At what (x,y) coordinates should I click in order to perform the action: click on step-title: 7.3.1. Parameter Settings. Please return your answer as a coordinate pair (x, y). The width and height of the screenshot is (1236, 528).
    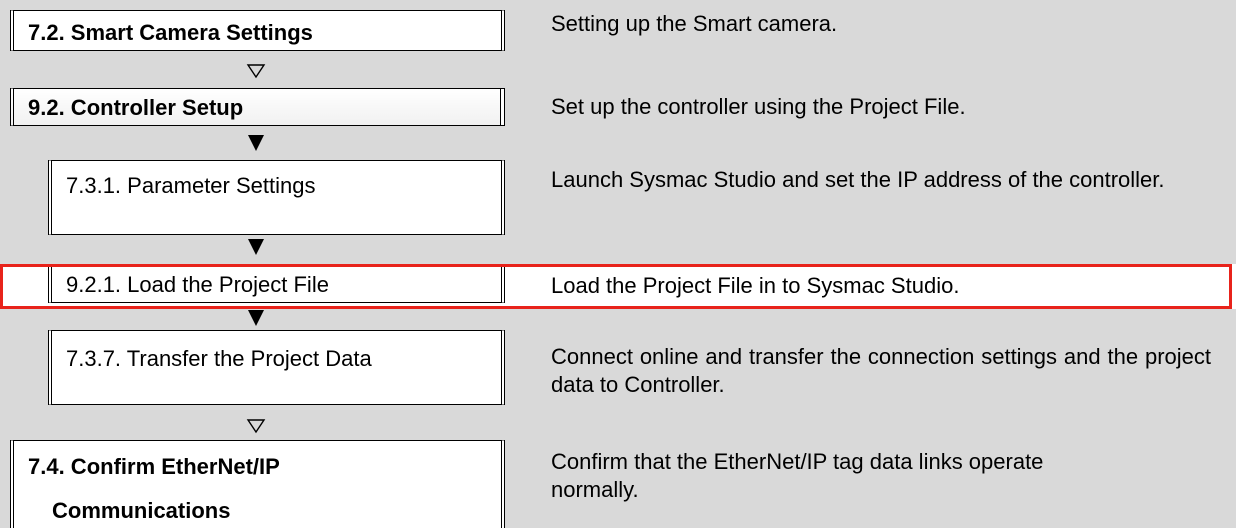
    Looking at the image, I should click on (191, 185).